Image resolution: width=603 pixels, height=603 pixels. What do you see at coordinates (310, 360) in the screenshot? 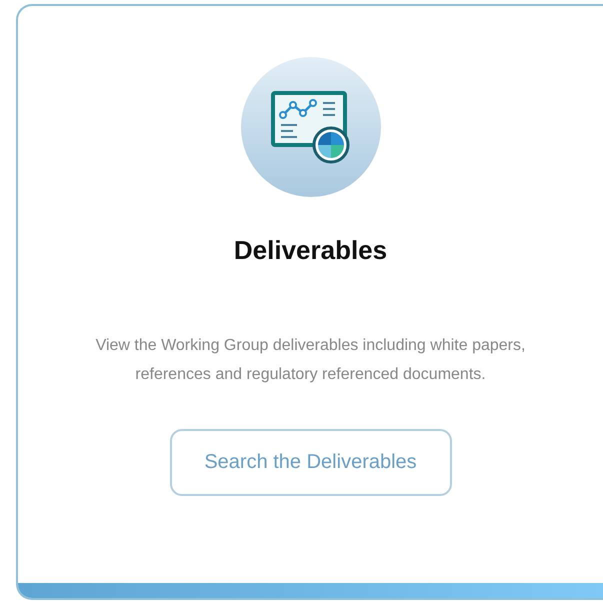
I see `card-description: View the Working Group deliverables including white papers, references and regulatory referenced documents.` at bounding box center [310, 360].